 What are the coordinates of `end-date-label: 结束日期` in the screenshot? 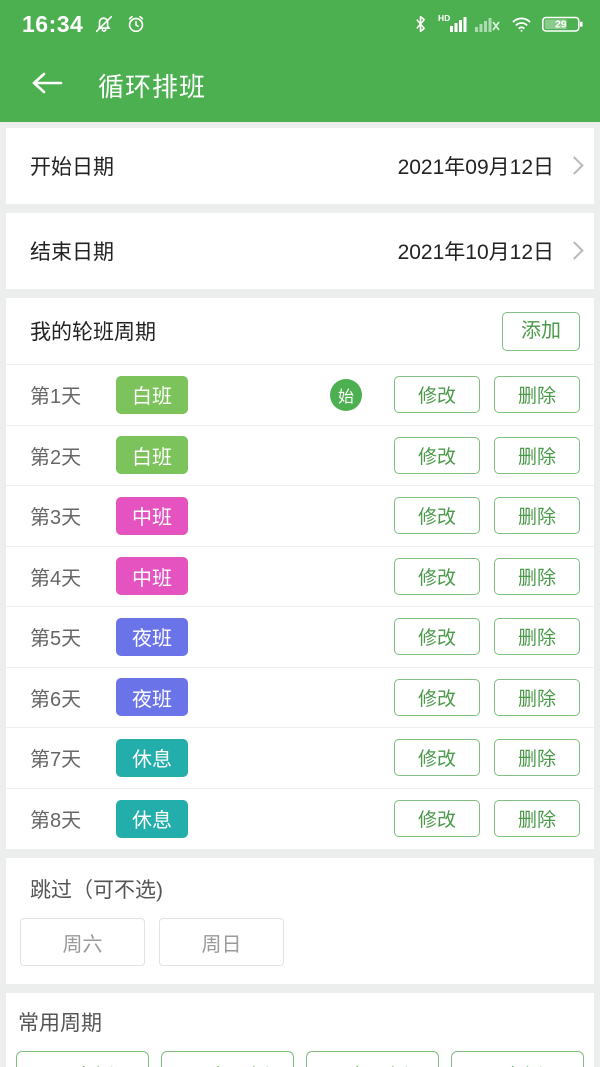 It's located at (72, 252).